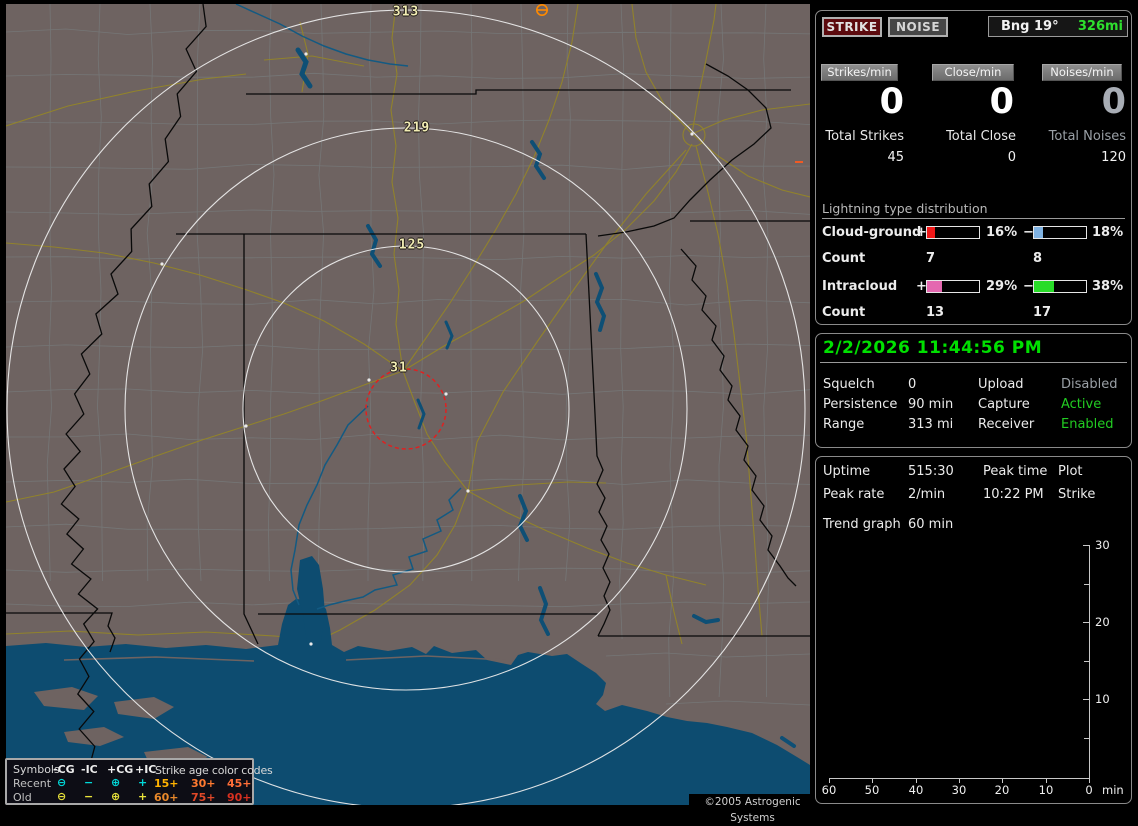  What do you see at coordinates (895, 157) in the screenshot?
I see `total-strikes-value: 45` at bounding box center [895, 157].